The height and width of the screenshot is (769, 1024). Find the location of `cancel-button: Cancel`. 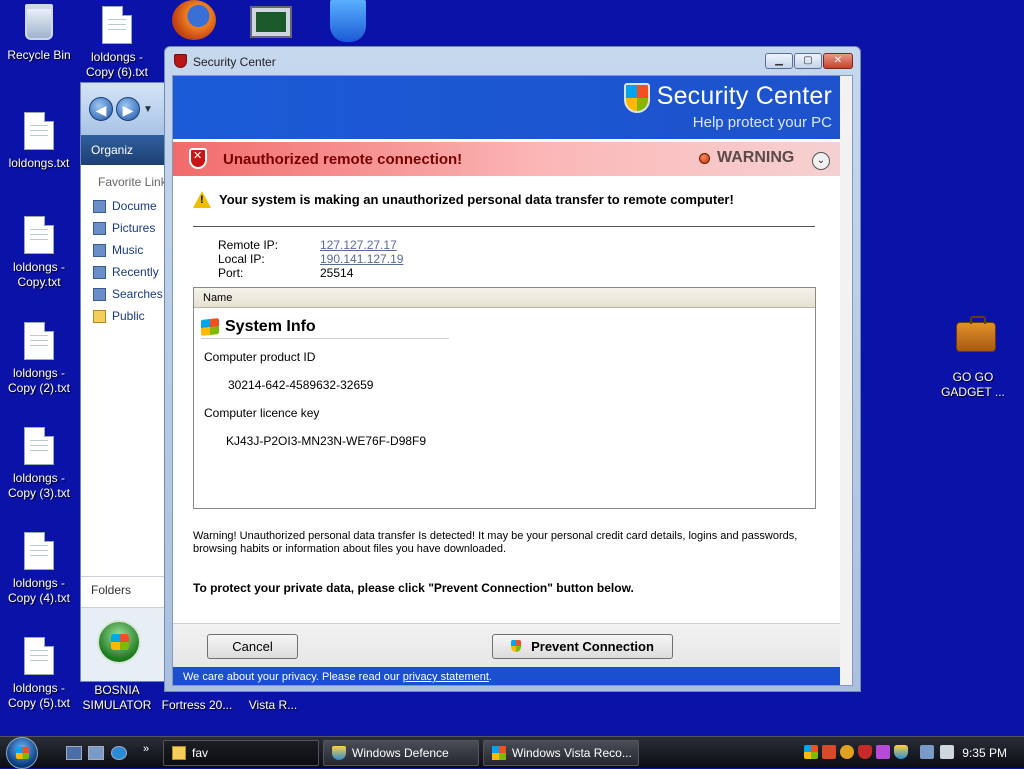

cancel-button: Cancel is located at coordinates (252, 646).